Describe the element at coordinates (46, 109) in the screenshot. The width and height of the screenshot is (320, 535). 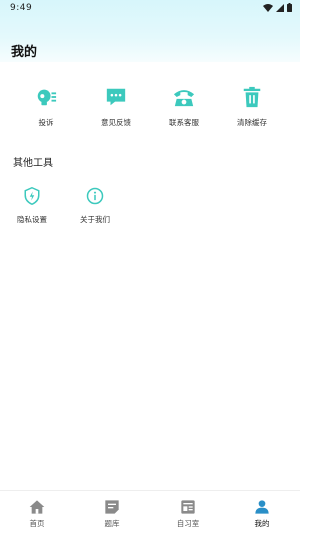
I see `complaint-button: 投诉` at that location.